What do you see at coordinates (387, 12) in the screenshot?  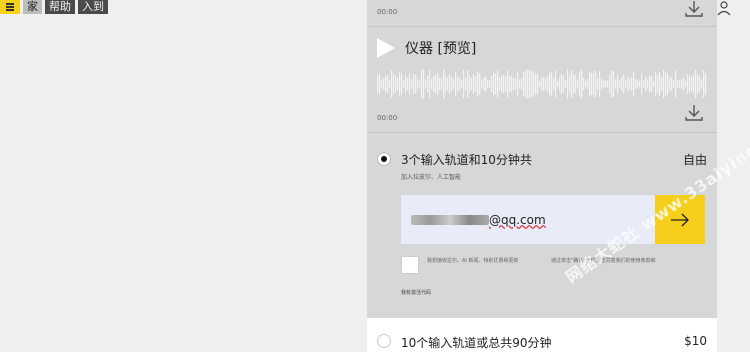 I see `track1-time: 00:00` at bounding box center [387, 12].